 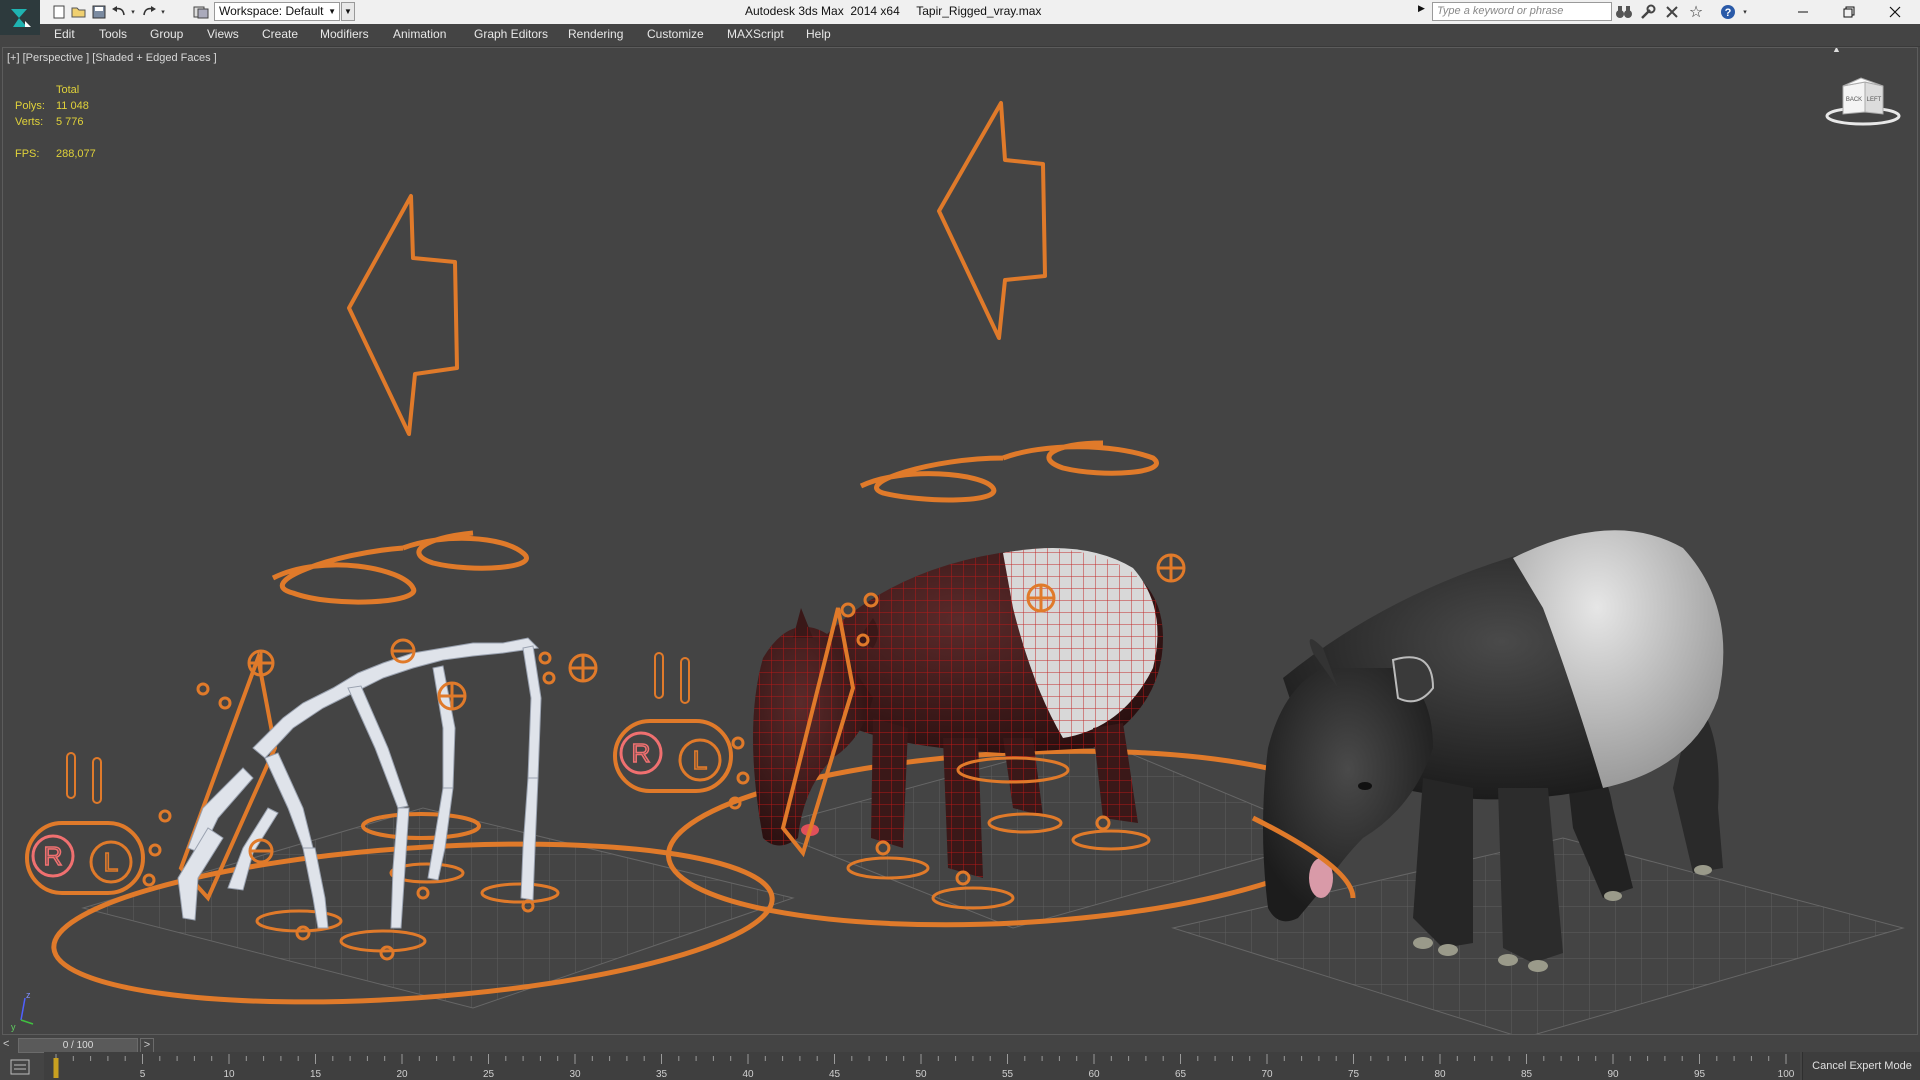 I want to click on frame-display: 0 / 100, so click(x=78, y=1045).